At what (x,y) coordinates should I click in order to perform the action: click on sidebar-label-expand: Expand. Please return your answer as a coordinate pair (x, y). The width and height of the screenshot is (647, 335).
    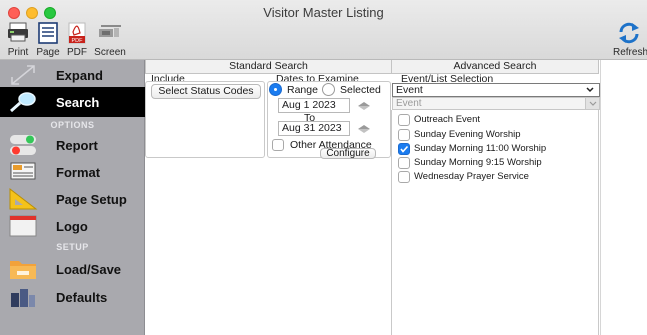
    Looking at the image, I should click on (79, 75).